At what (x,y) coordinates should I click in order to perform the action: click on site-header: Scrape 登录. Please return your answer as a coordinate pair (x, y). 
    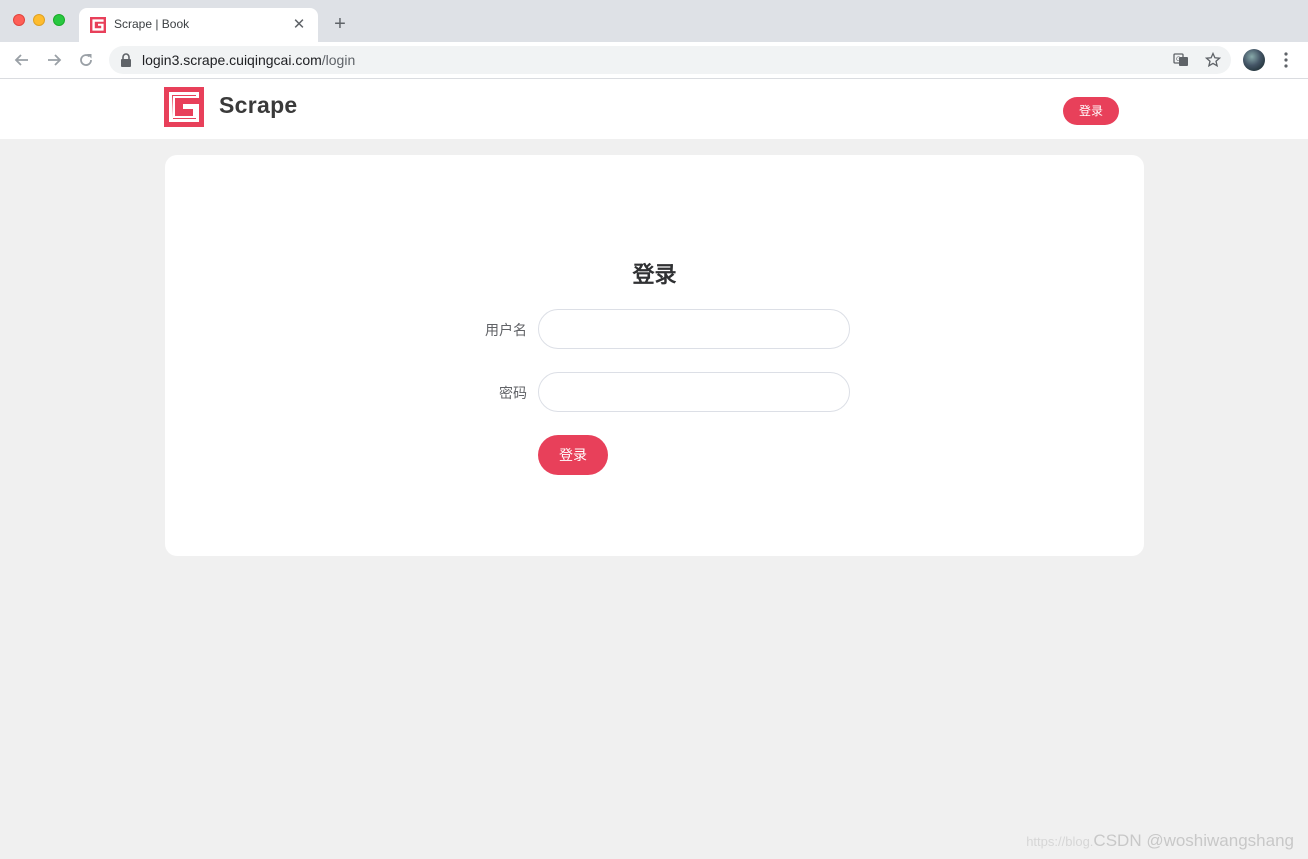
    Looking at the image, I should click on (654, 109).